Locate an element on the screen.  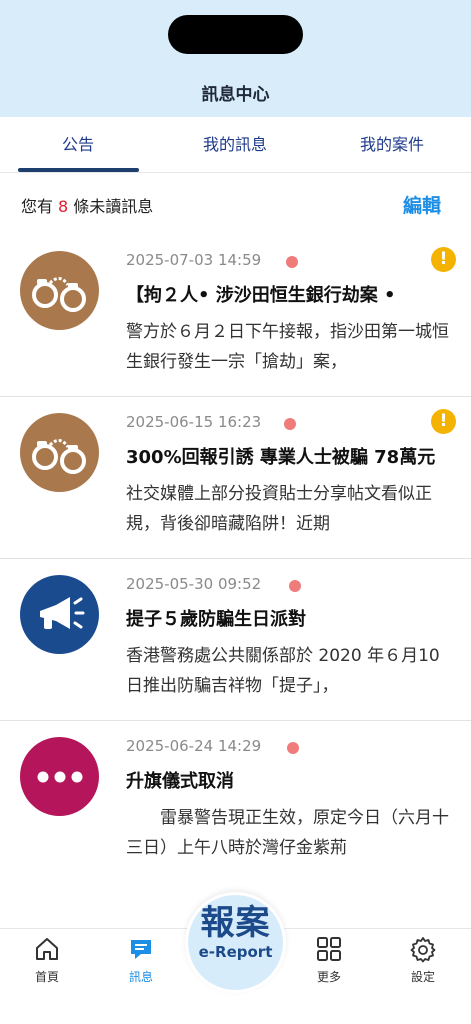
unread-prefix: 您有 is located at coordinates (37, 206).